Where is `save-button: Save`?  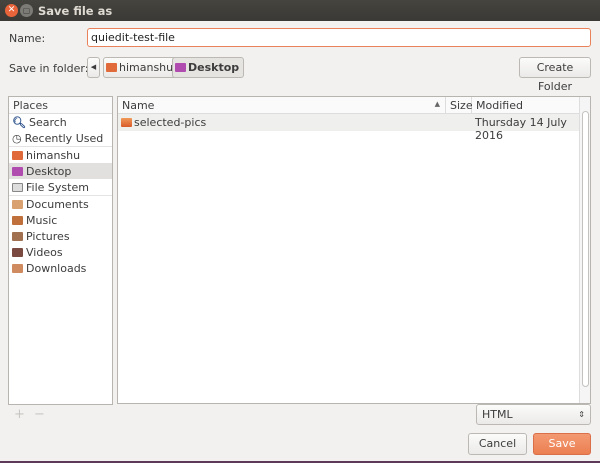 save-button: Save is located at coordinates (562, 444).